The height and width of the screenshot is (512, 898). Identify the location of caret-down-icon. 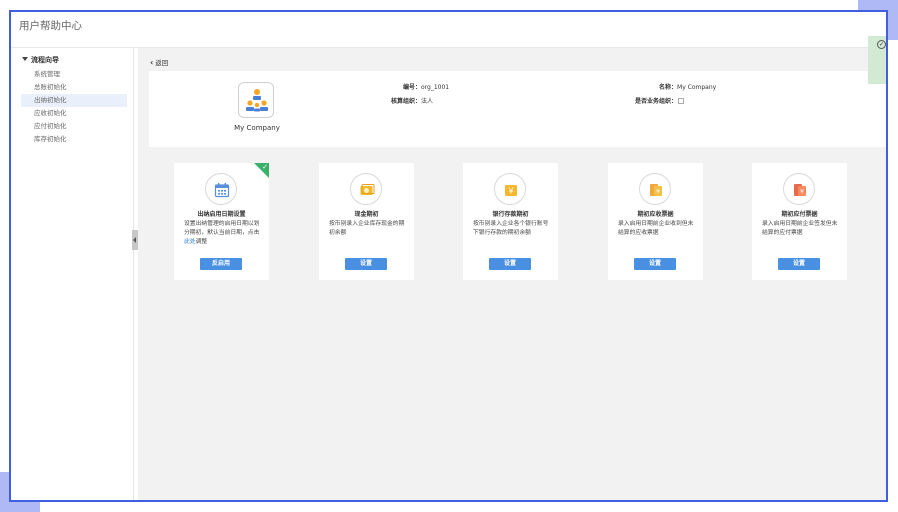
(25, 59).